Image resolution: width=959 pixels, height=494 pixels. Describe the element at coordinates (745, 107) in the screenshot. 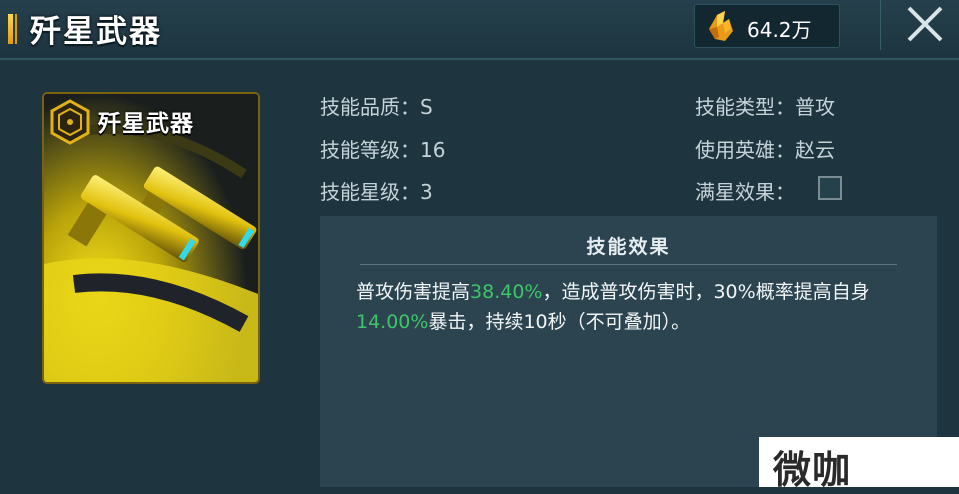

I see `skill-type-label: 技能类型：` at that location.